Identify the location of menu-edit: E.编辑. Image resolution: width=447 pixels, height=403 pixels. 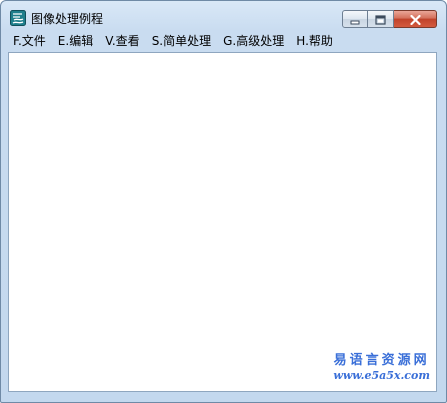
(75, 41).